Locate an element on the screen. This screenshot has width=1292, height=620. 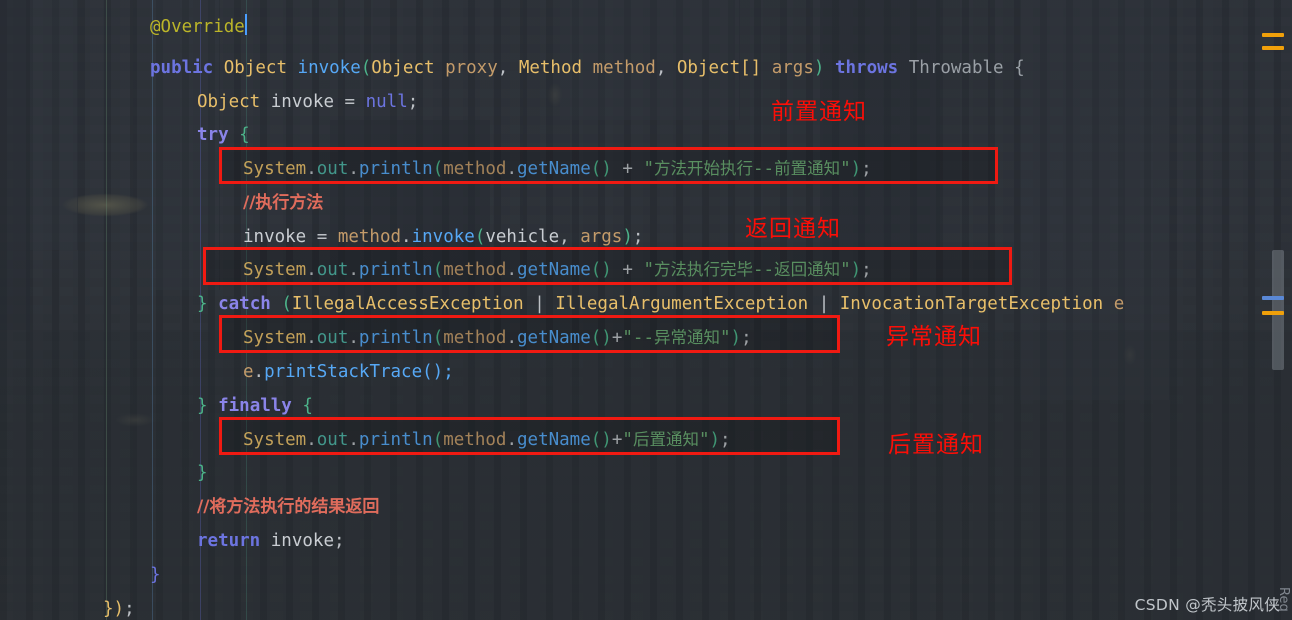
code-token: { is located at coordinates (1019, 68).